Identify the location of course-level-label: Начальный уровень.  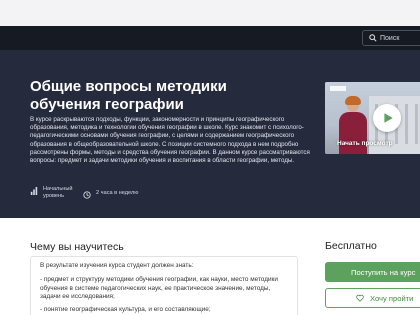
(58, 192).